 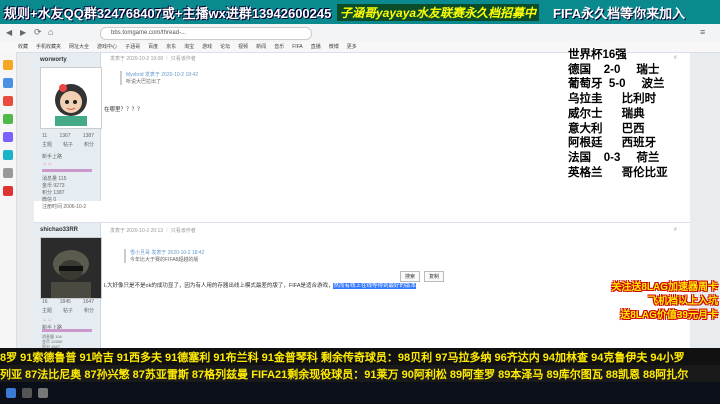 I want to click on detail-row: 积分 1387, so click(x=53, y=193).